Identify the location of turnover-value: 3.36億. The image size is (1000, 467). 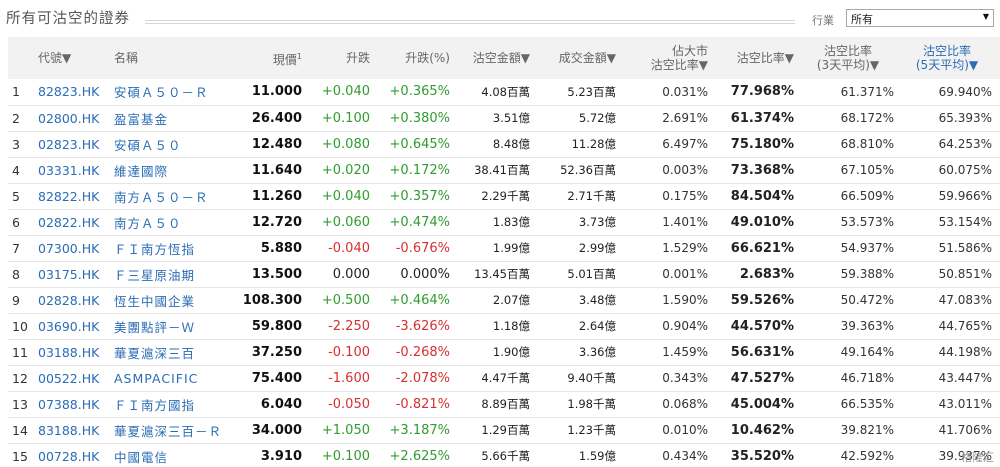
(597, 352).